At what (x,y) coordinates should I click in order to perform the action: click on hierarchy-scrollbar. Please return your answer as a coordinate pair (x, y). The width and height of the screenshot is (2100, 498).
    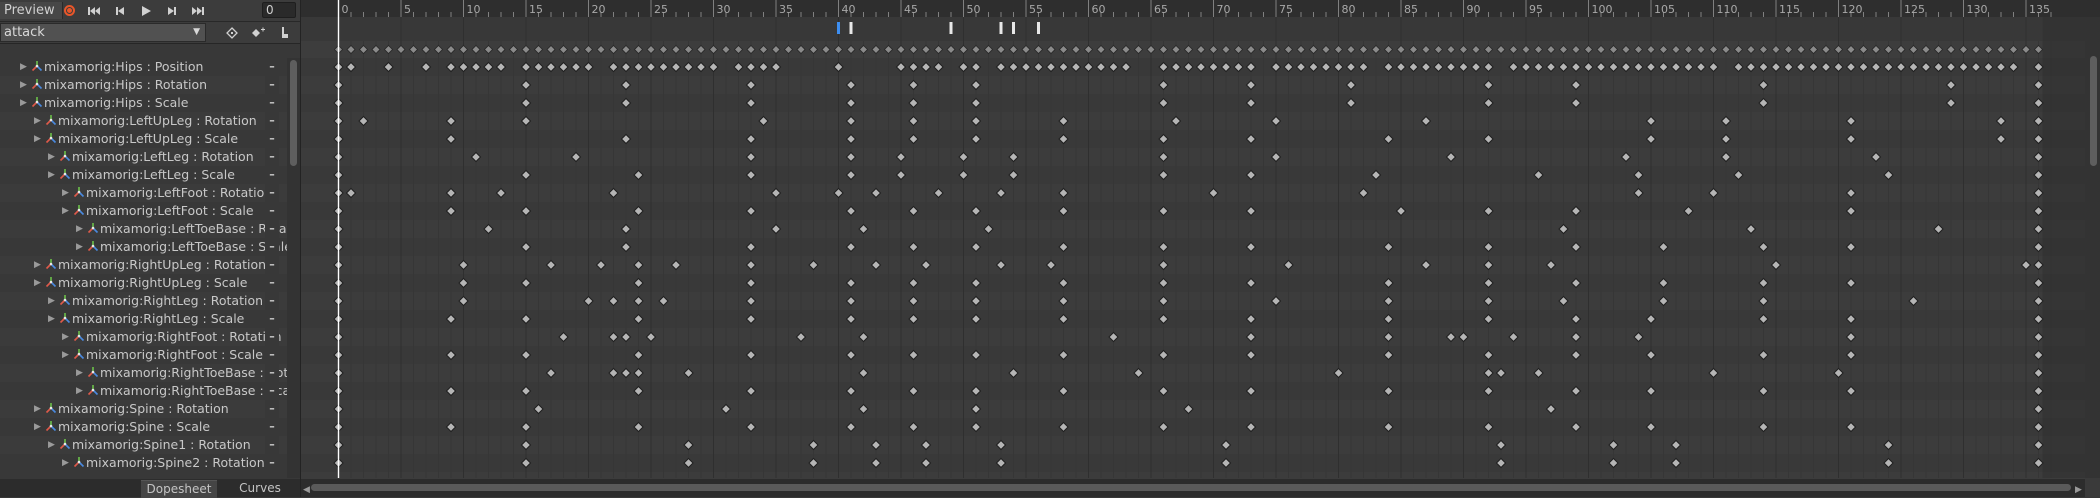
    Looking at the image, I should click on (293, 268).